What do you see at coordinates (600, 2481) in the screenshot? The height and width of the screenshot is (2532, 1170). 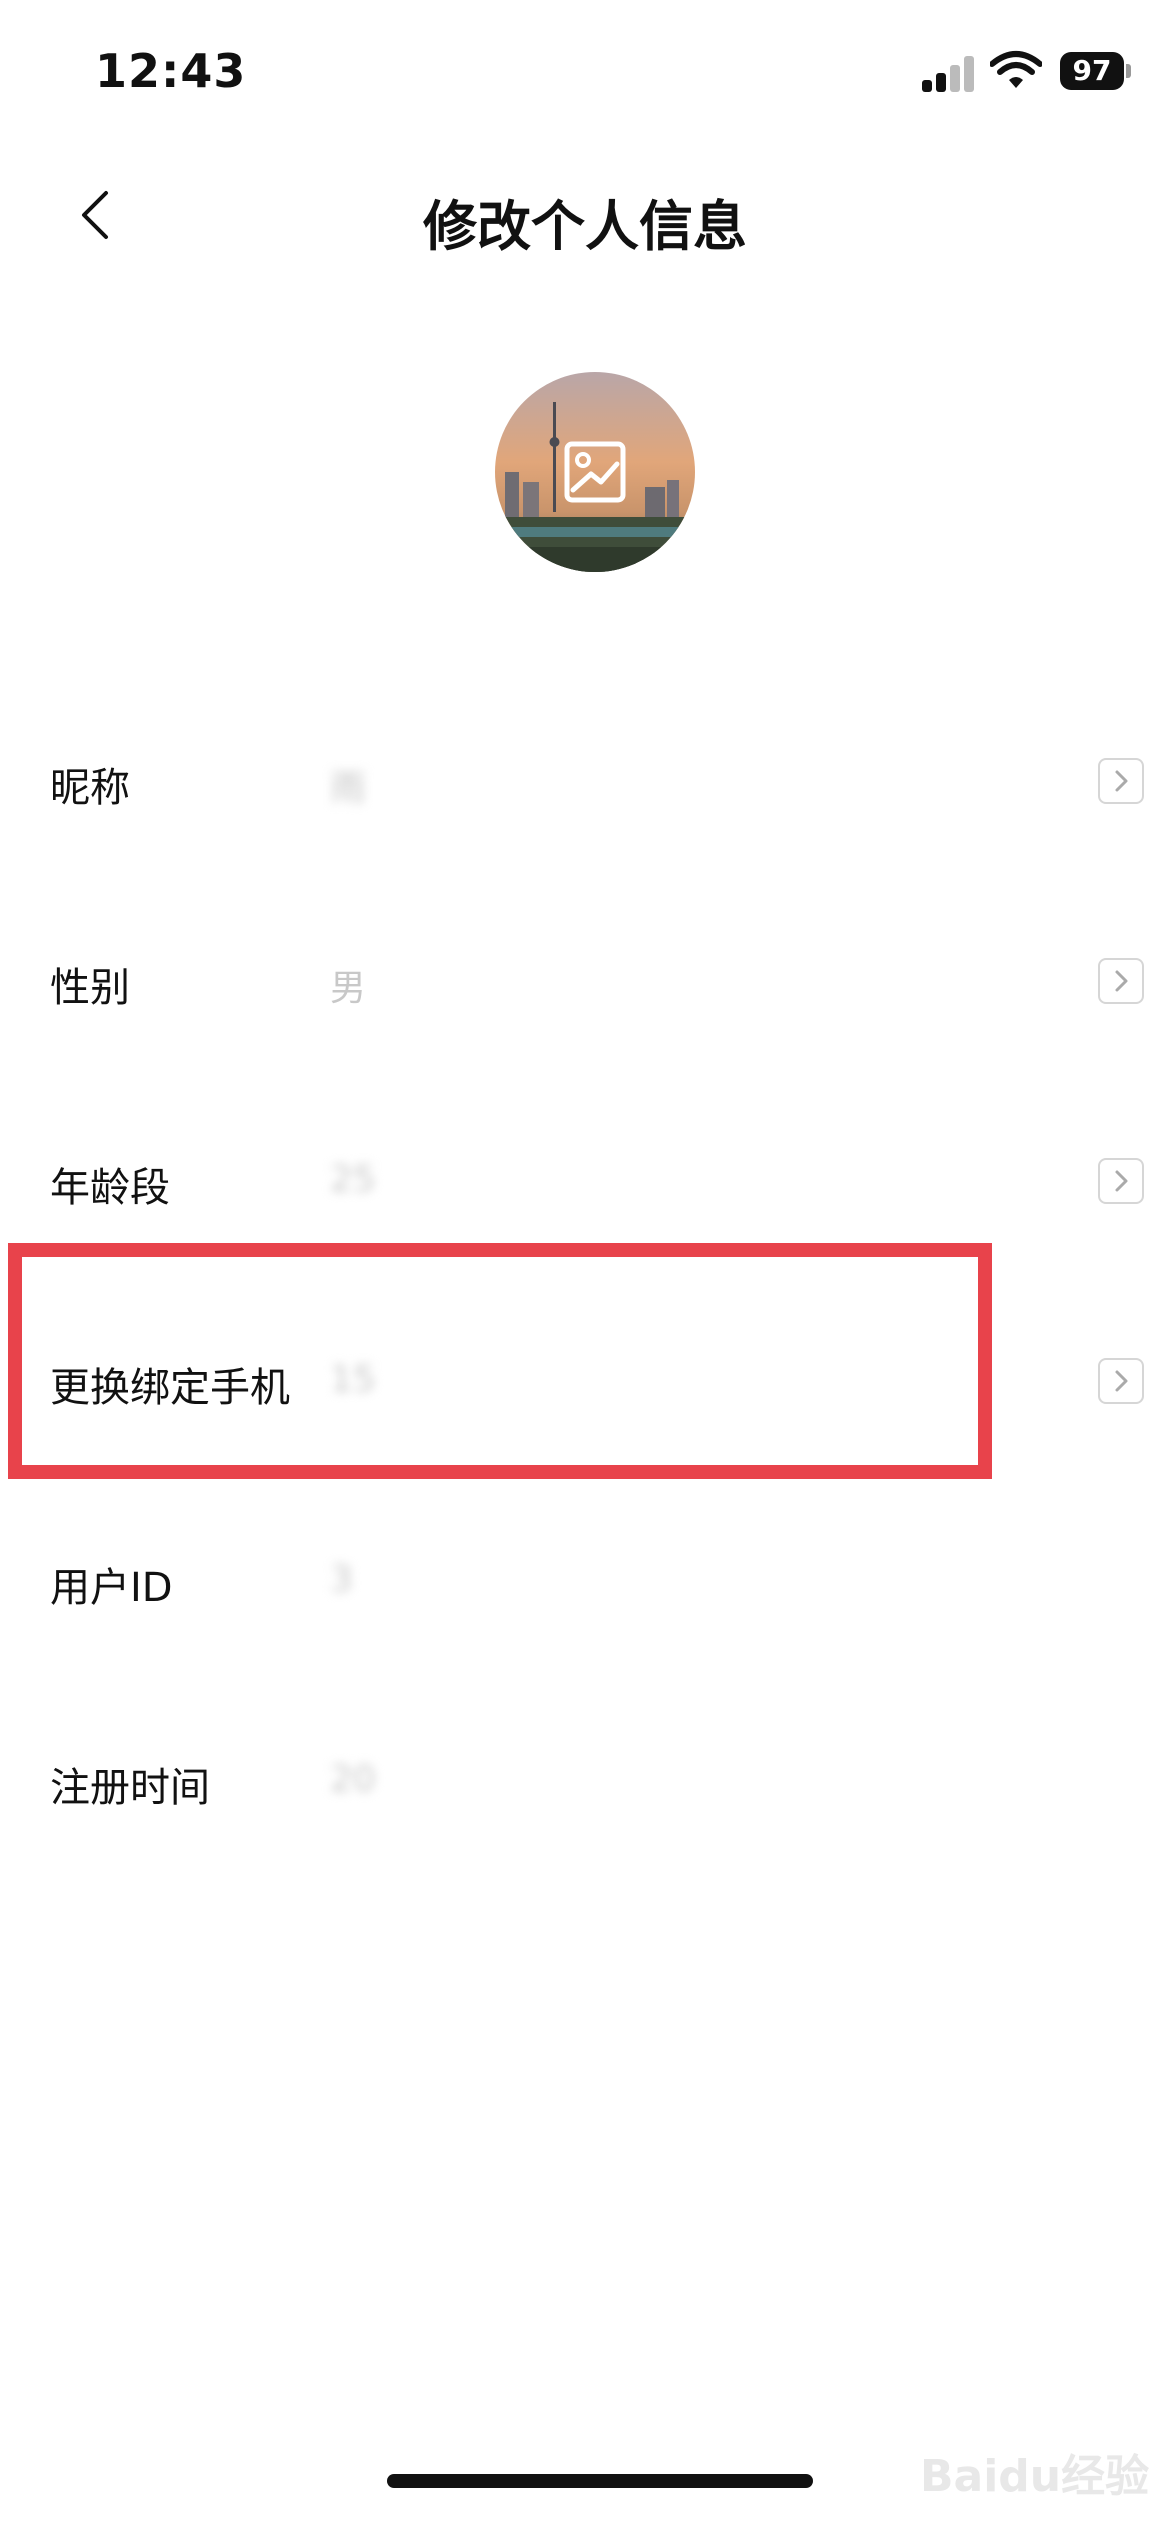 I see `home-indicator` at bounding box center [600, 2481].